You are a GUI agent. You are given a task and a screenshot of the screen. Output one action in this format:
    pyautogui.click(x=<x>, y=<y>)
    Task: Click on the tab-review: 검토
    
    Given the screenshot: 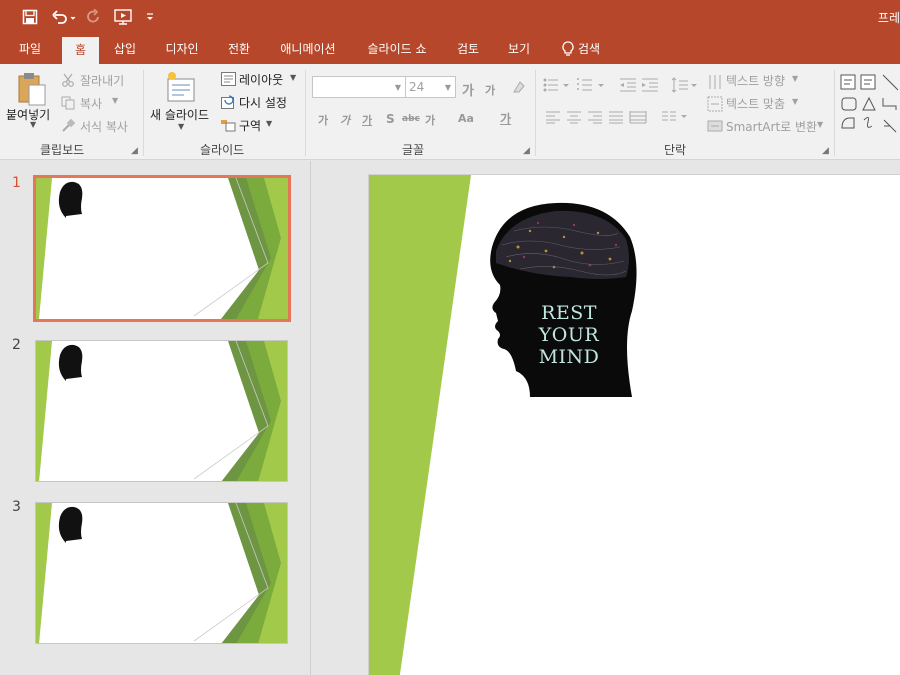 What is the action you would take?
    pyautogui.click(x=468, y=49)
    